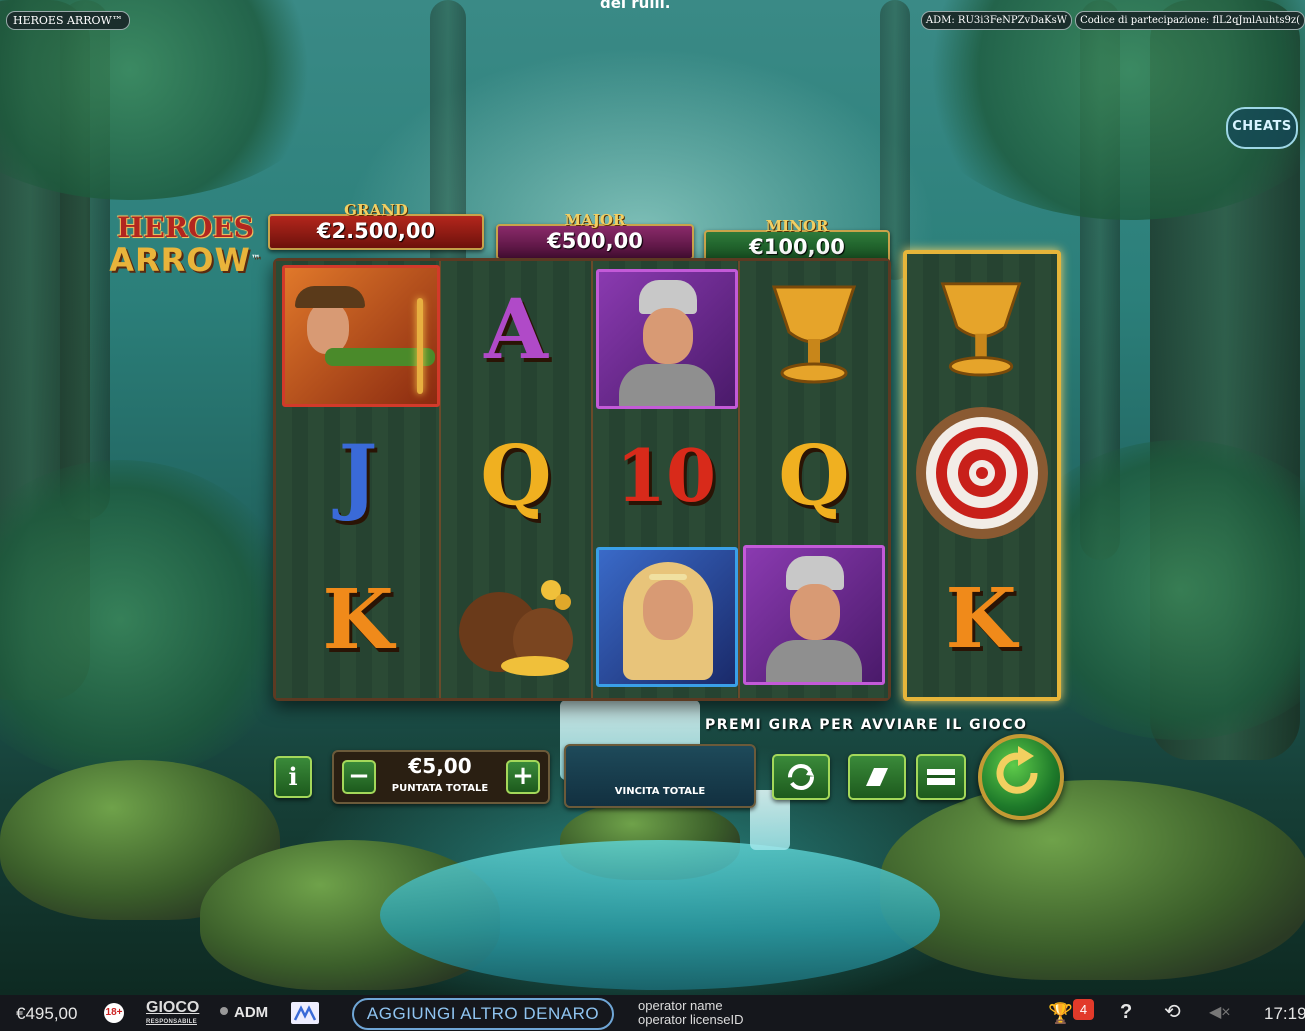 The image size is (1305, 1031). I want to click on turbo-icon, so click(877, 777).